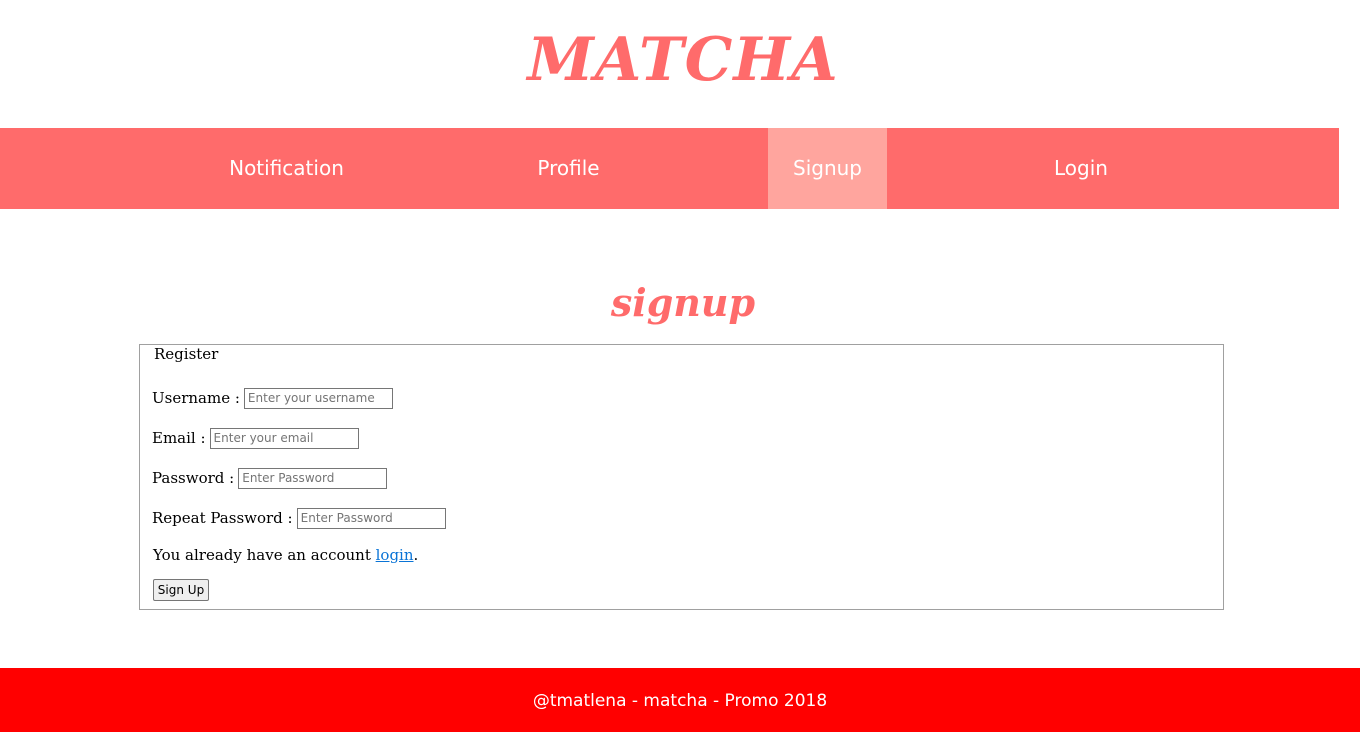  I want to click on nav-item-notification: Notification, so click(286, 168).